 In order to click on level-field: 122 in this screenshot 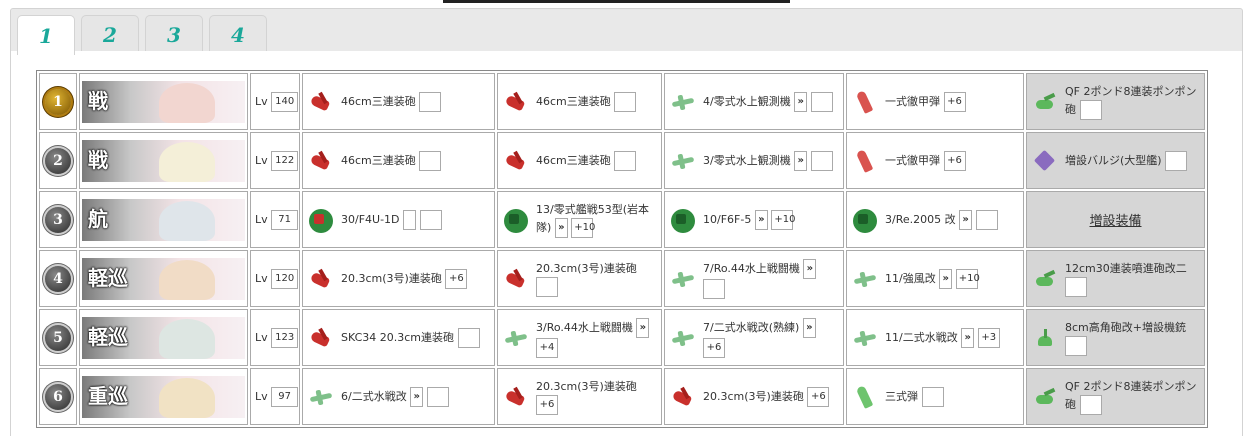, I will do `click(285, 160)`.